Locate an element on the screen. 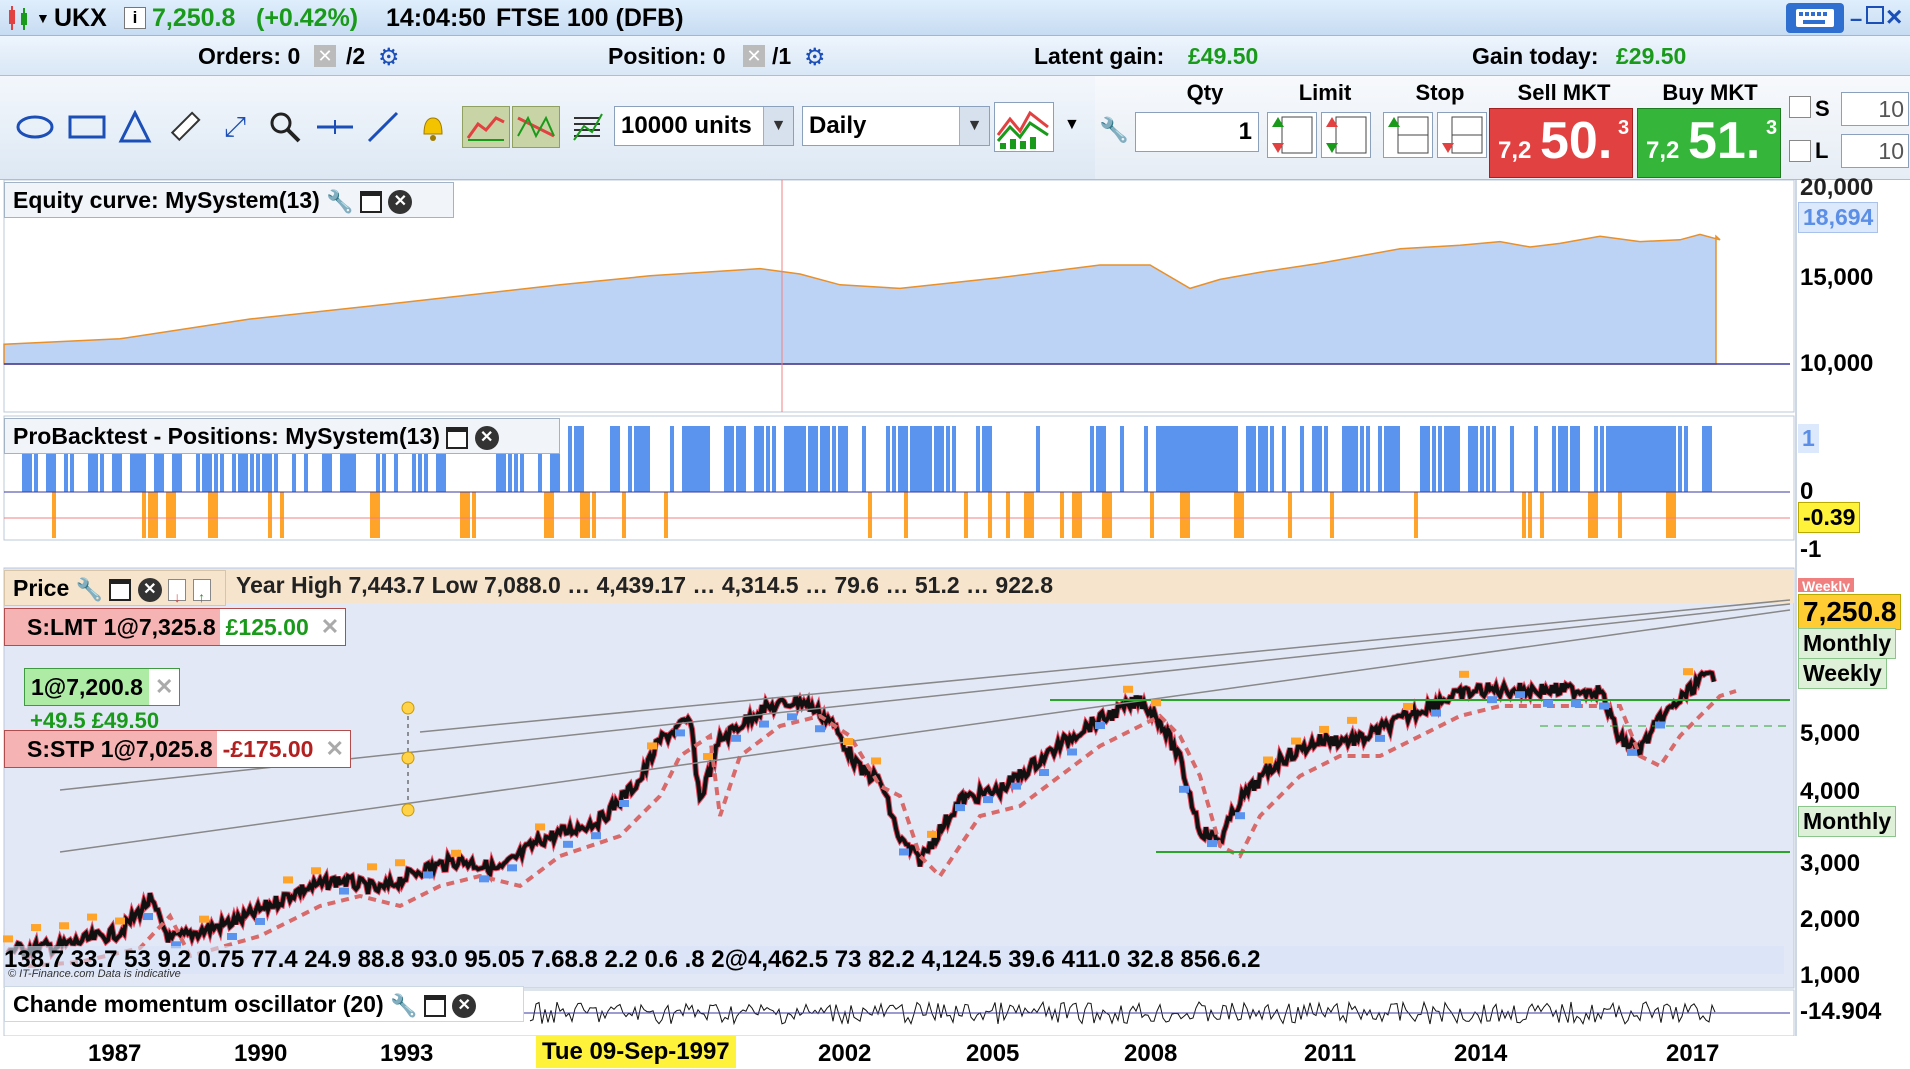  stop-loss-input: 10 is located at coordinates (1875, 109).